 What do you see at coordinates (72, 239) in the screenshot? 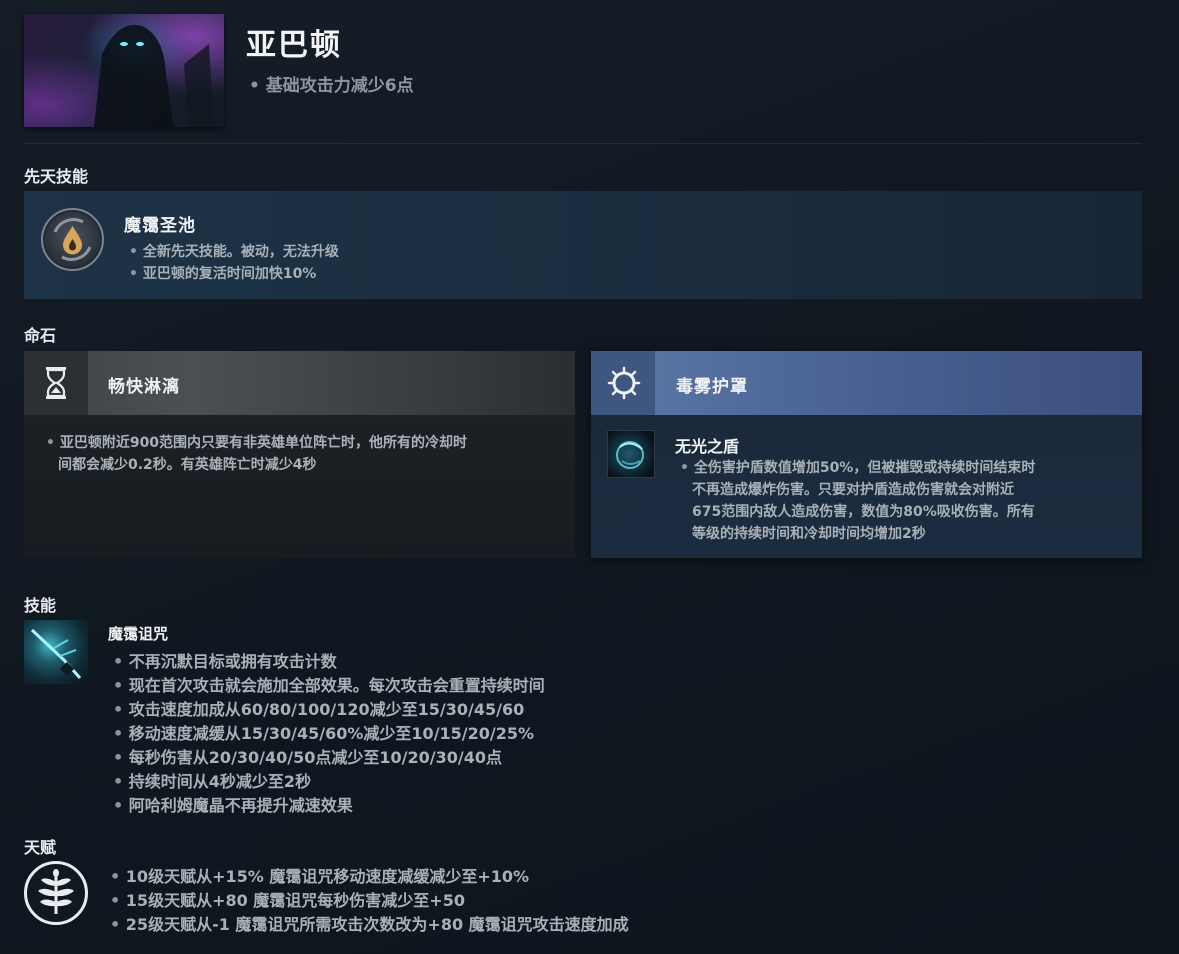
I see `droplet-icon` at bounding box center [72, 239].